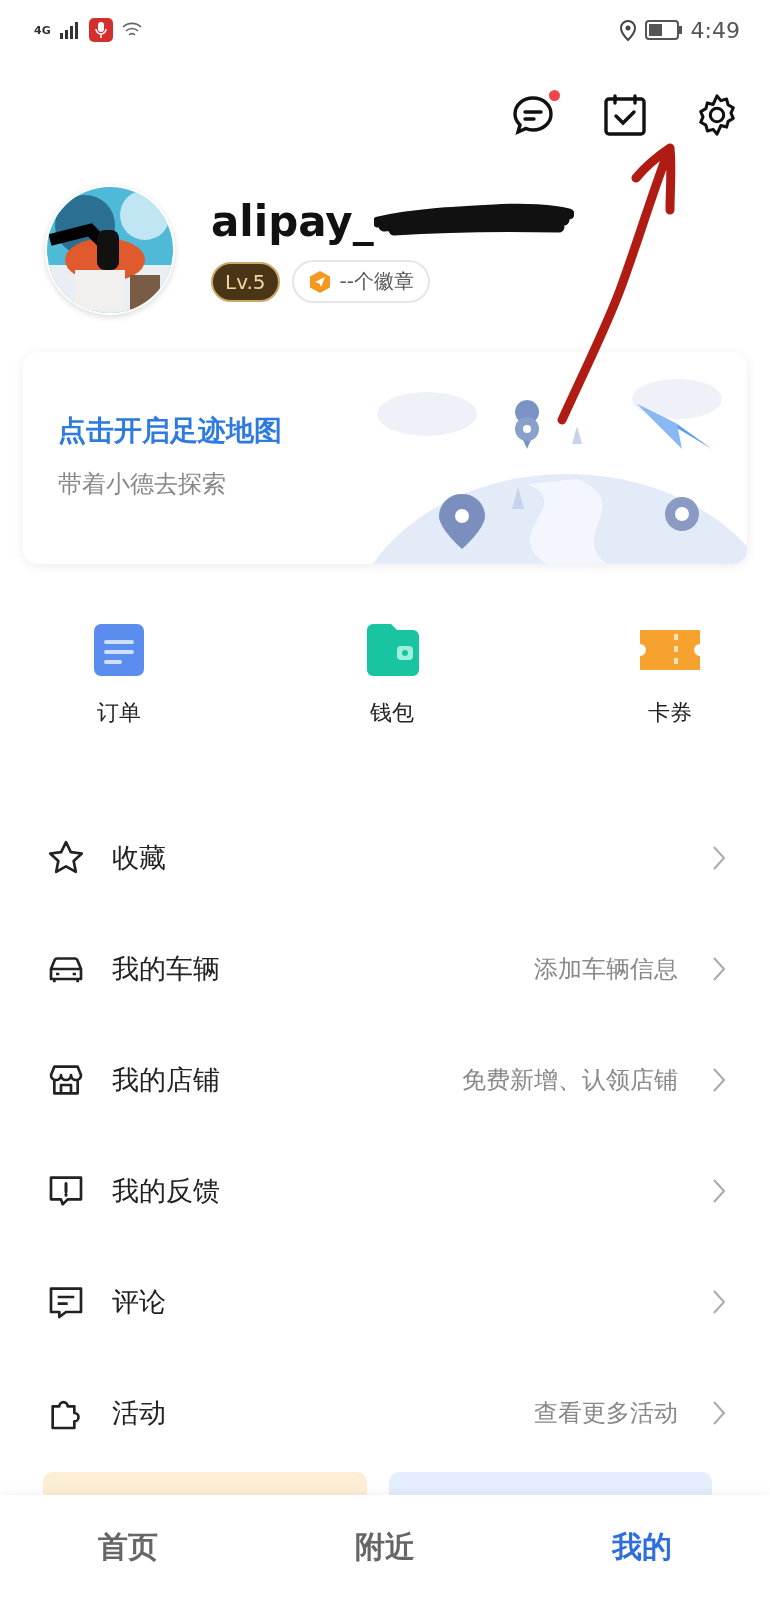 The height and width of the screenshot is (1600, 770). What do you see at coordinates (245, 281) in the screenshot?
I see `level-badge: Lv.5` at bounding box center [245, 281].